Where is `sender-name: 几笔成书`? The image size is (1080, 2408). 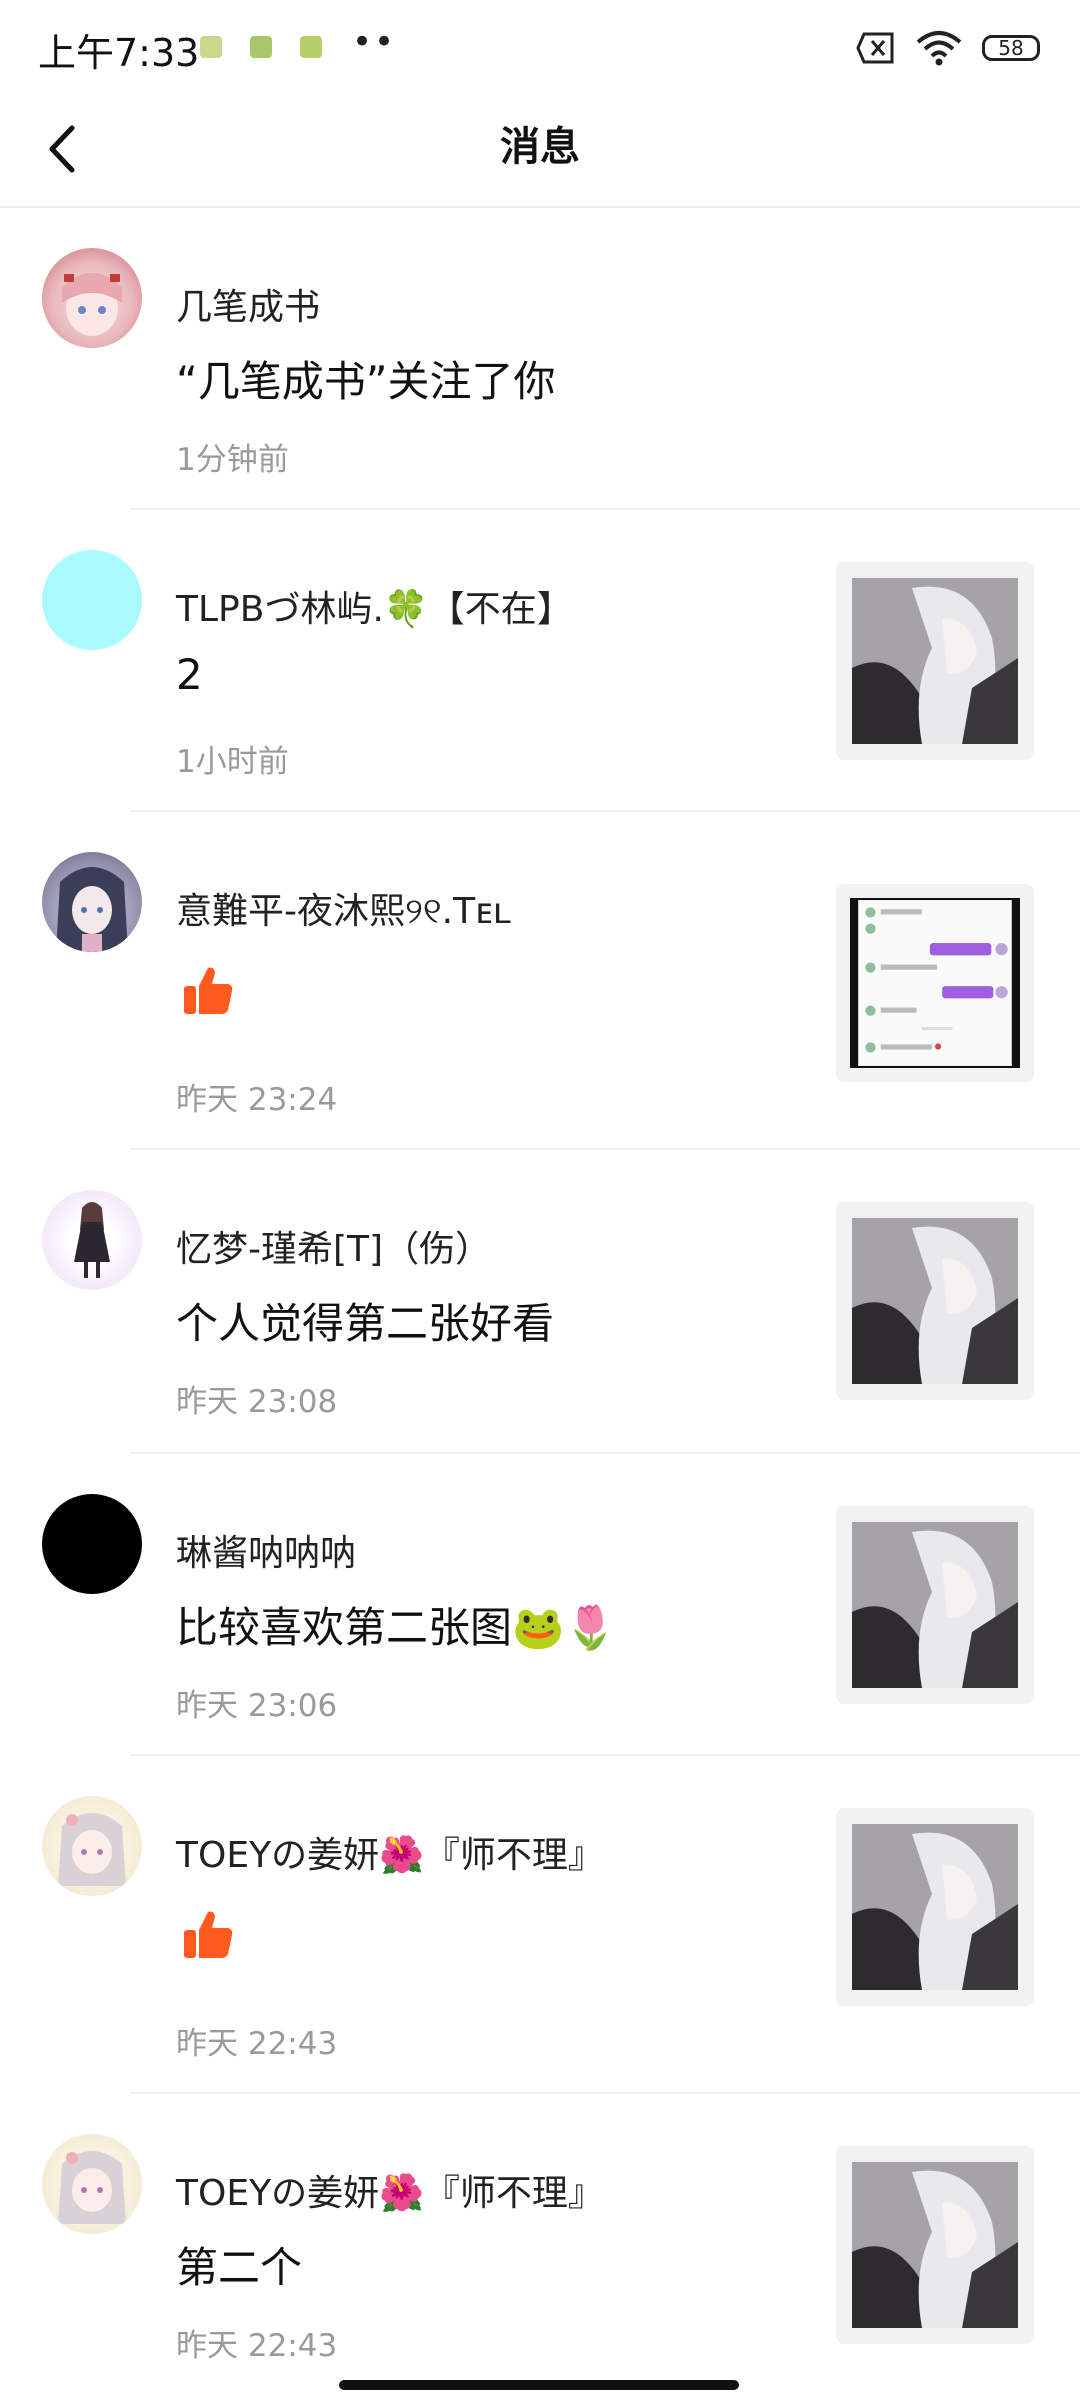 sender-name: 几笔成书 is located at coordinates (248, 307).